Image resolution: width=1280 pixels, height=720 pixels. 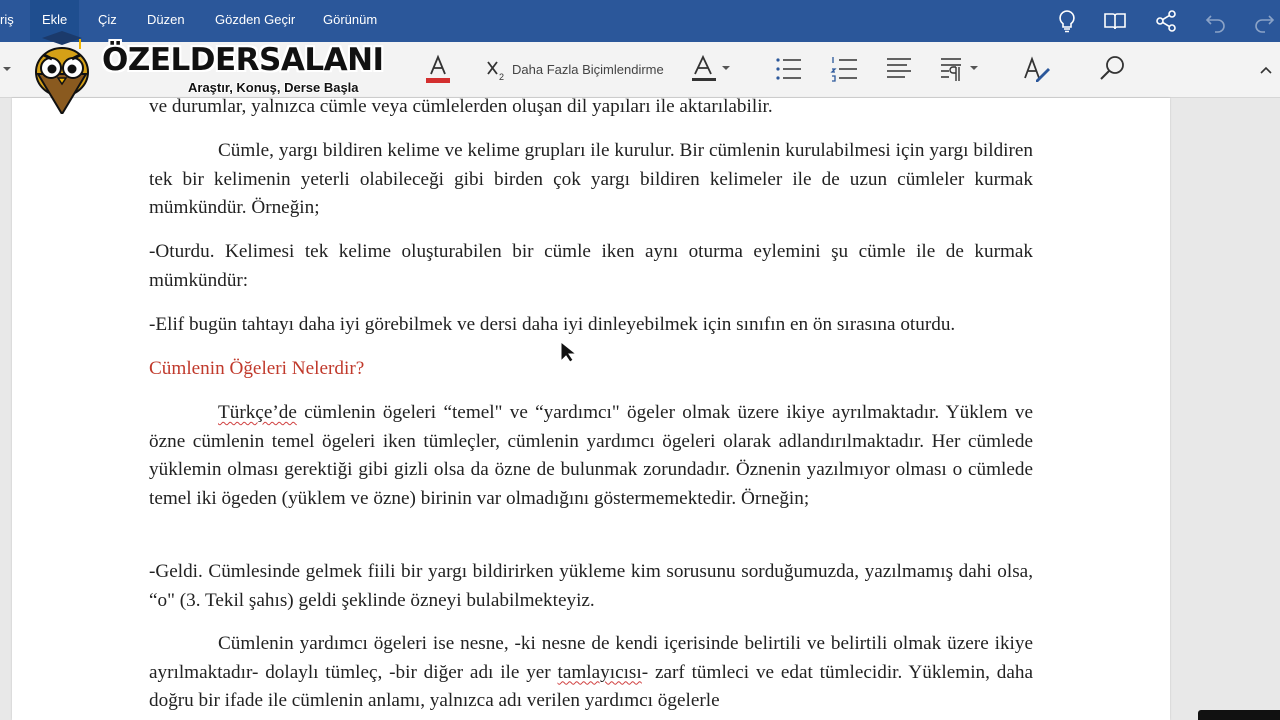 I want to click on redo-icon, so click(x=1264, y=21).